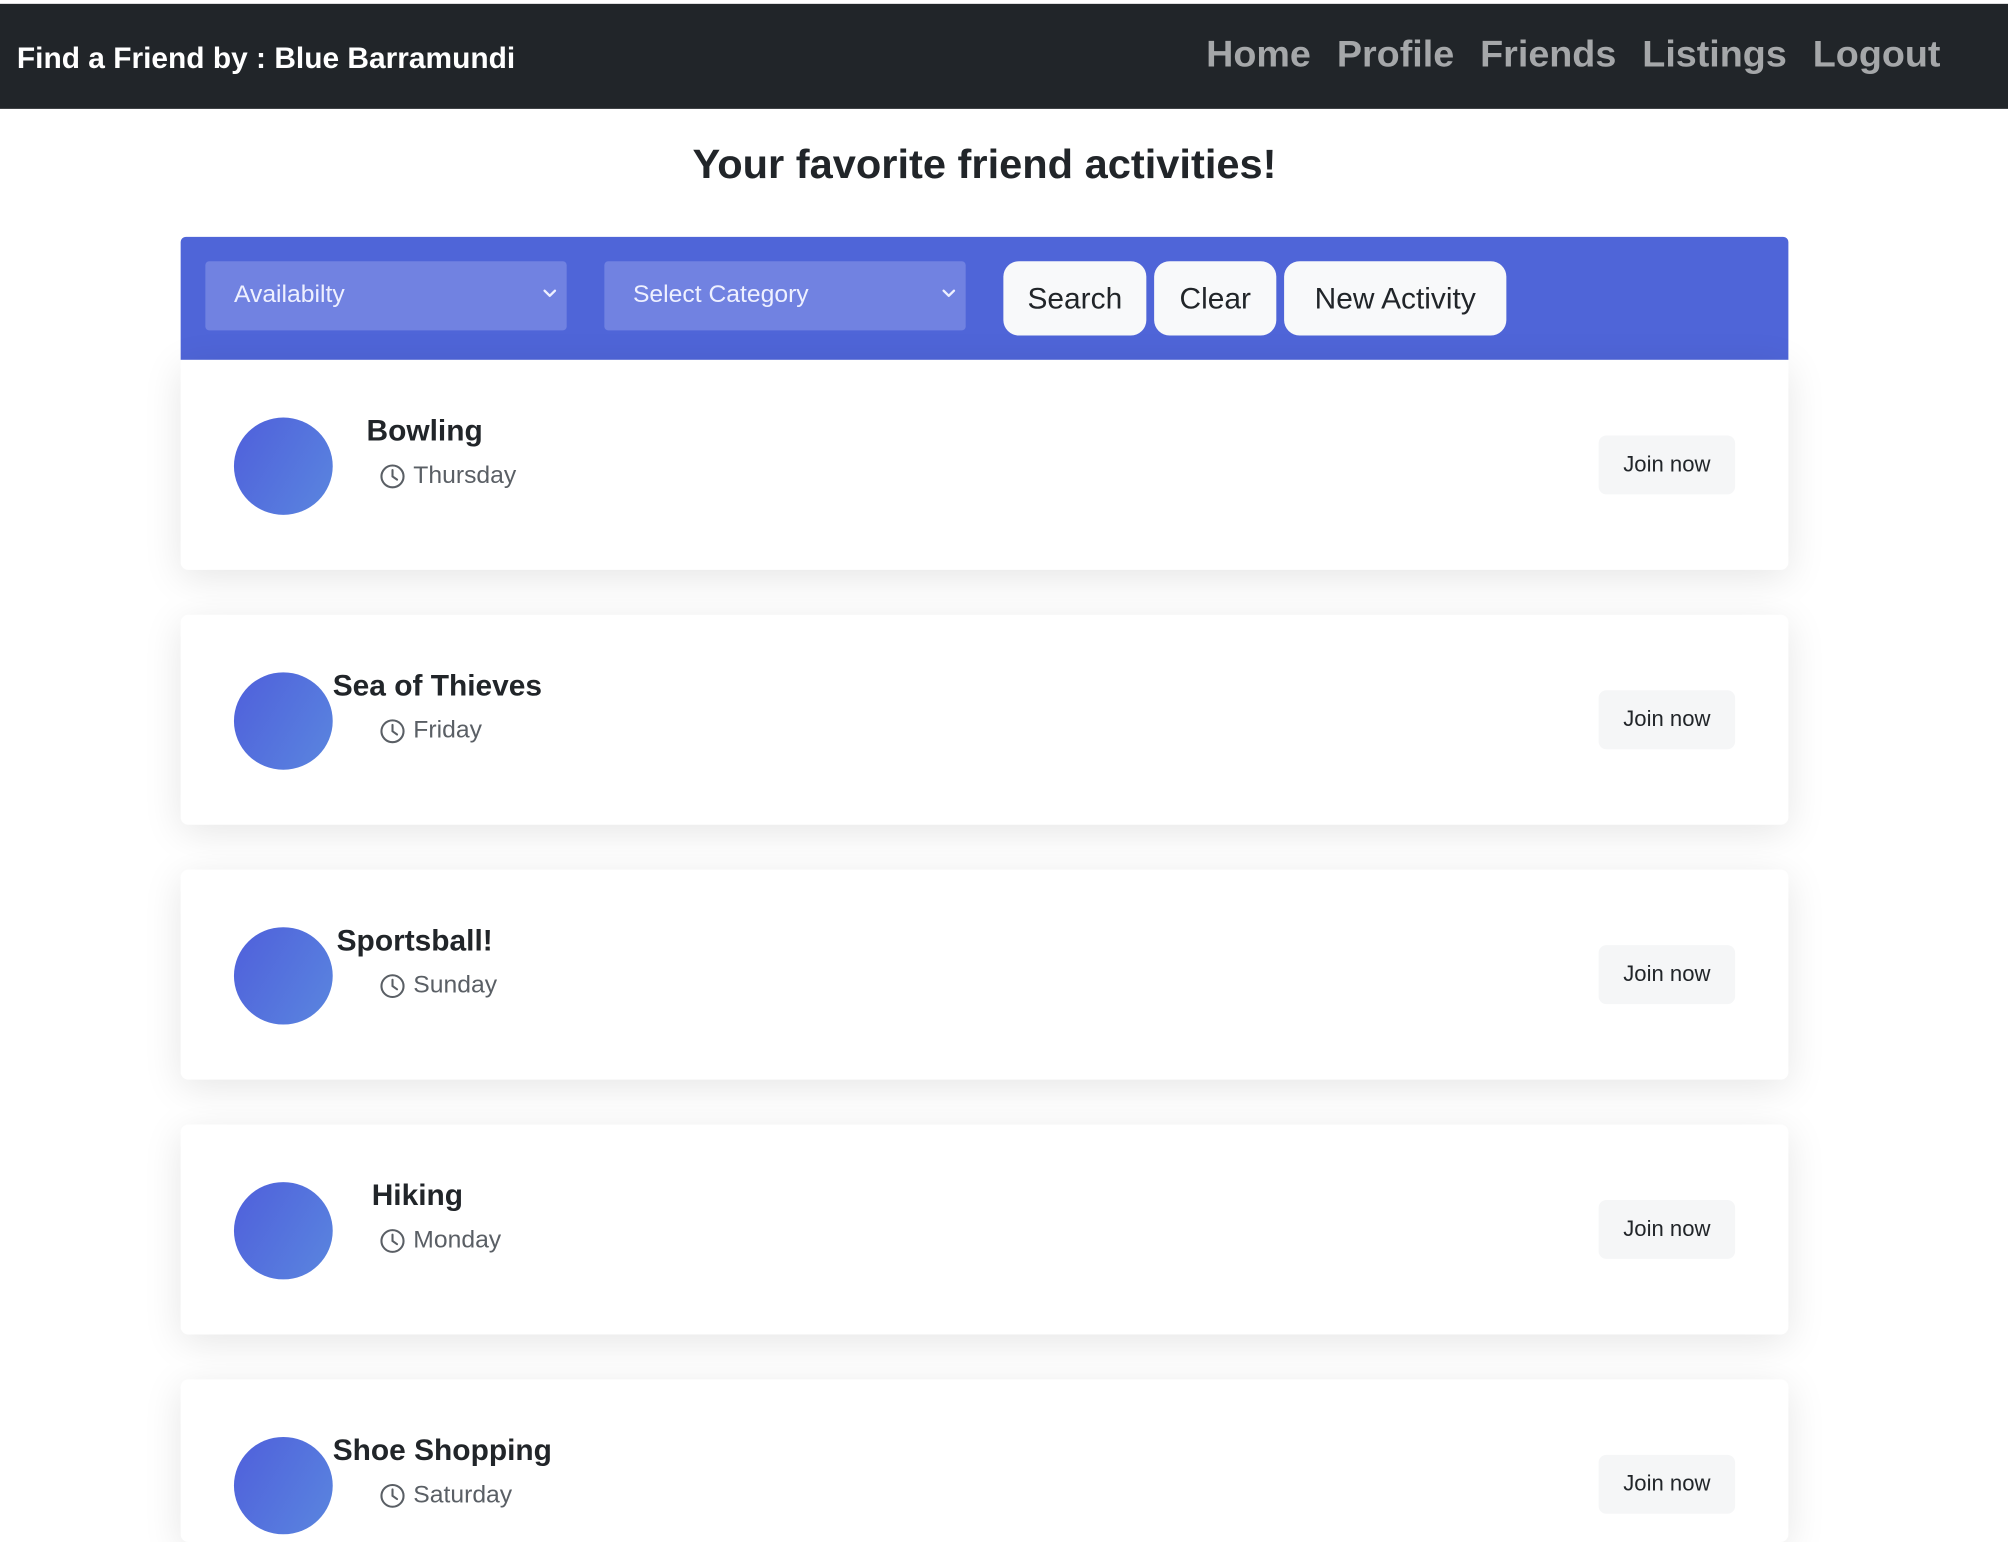 The image size is (2008, 1542). I want to click on activity-day: Thursday, so click(448, 476).